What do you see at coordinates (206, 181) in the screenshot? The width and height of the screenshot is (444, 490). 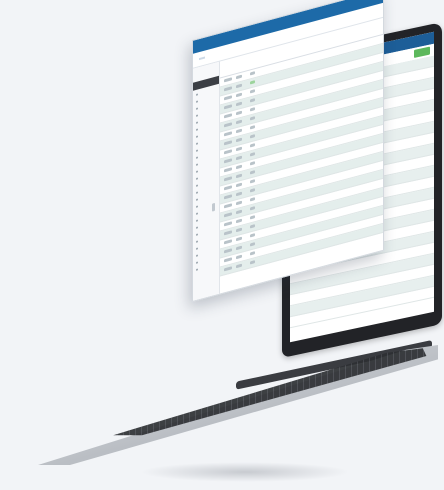 I see `sidebar` at bounding box center [206, 181].